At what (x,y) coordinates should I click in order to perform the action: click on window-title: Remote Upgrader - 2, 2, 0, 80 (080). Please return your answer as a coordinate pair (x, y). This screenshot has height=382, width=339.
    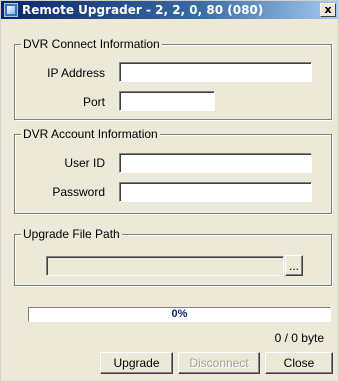
    Looking at the image, I should click on (143, 10).